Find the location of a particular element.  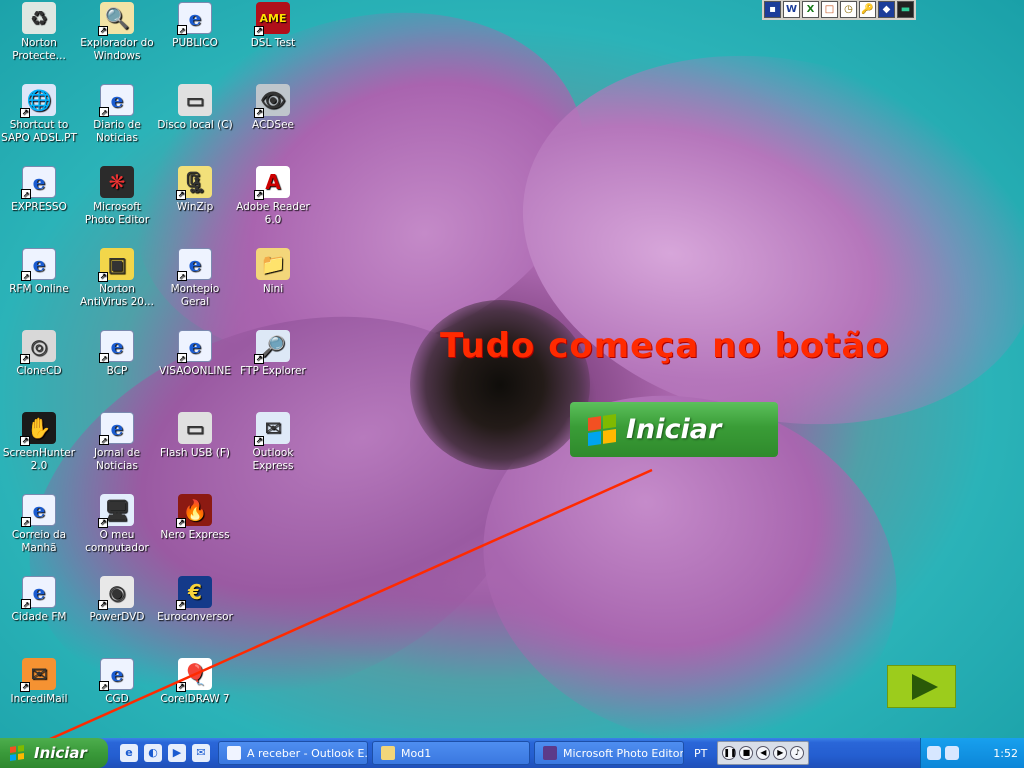

desktop-icon: ▭ Flash USB (F) is located at coordinates (195, 436).